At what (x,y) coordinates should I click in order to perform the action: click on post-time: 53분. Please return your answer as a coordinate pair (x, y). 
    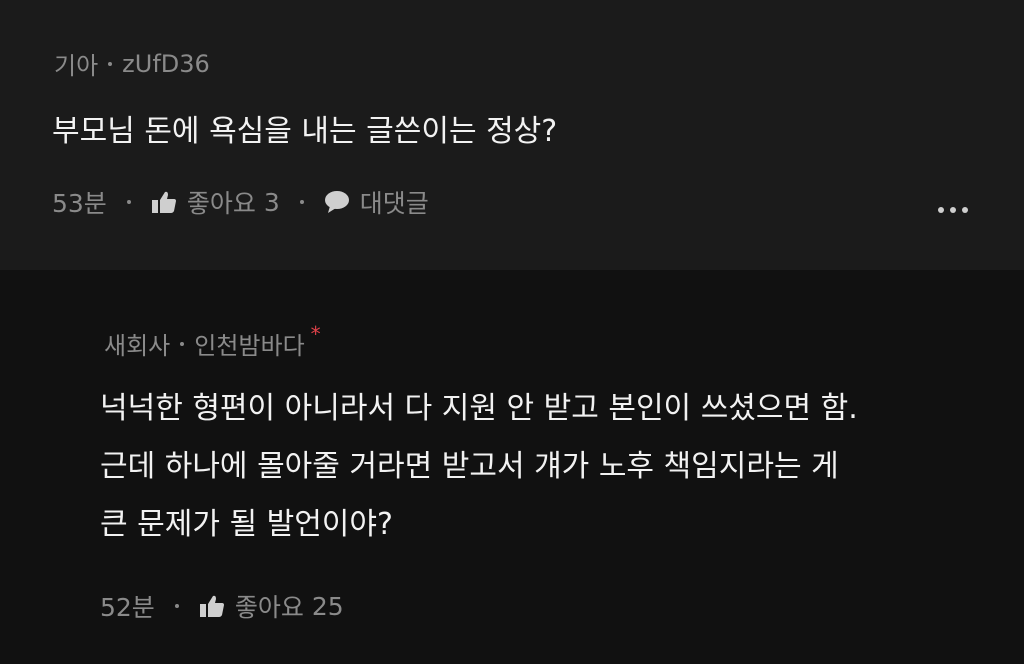
    Looking at the image, I should click on (79, 203).